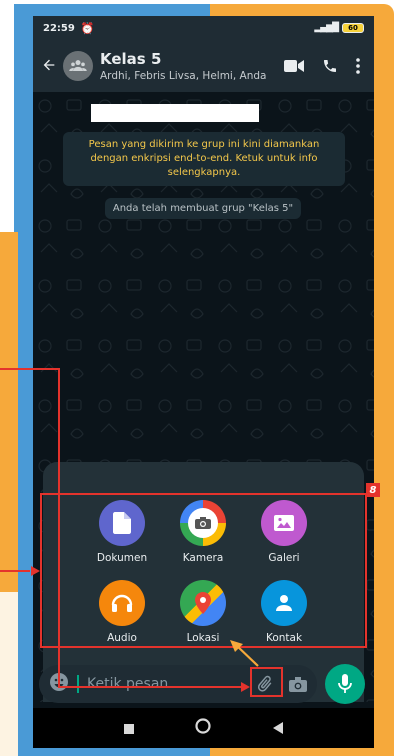  Describe the element at coordinates (145, 629) in the screenshot. I see `annotation-arrows` at that location.